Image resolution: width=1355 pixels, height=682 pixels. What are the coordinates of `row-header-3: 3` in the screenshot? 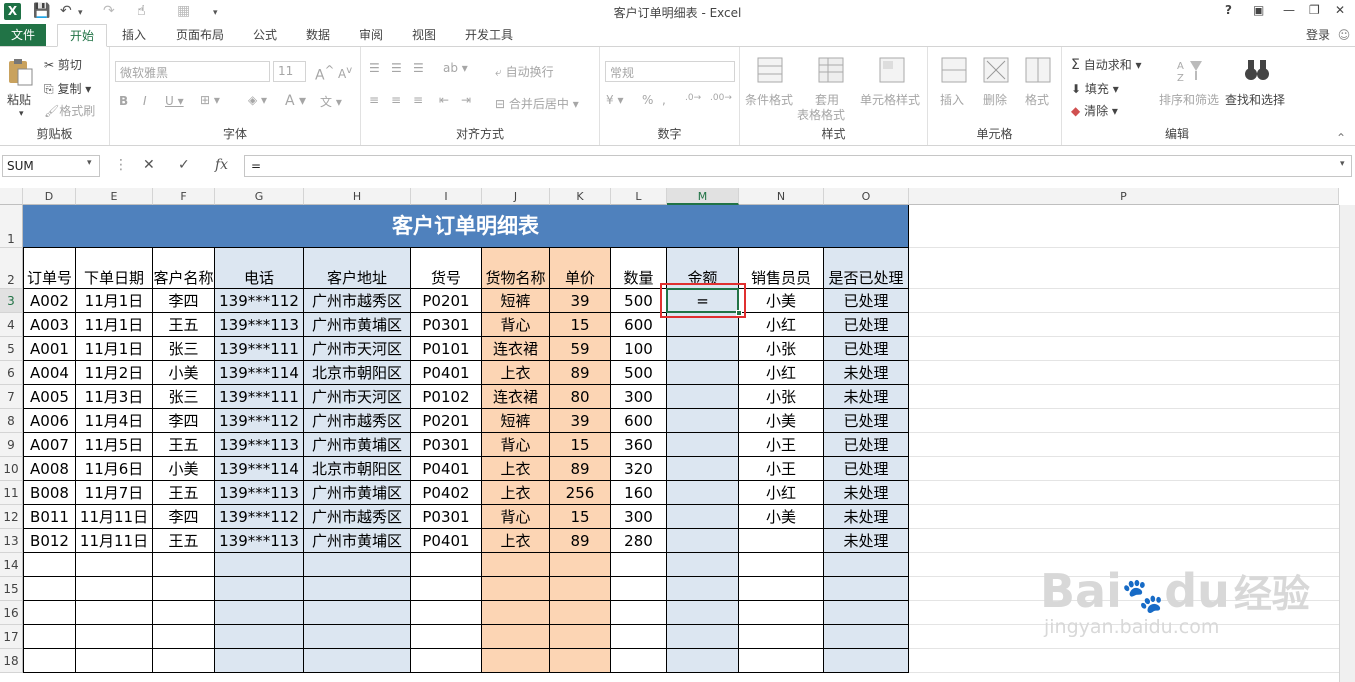 It's located at (11, 301).